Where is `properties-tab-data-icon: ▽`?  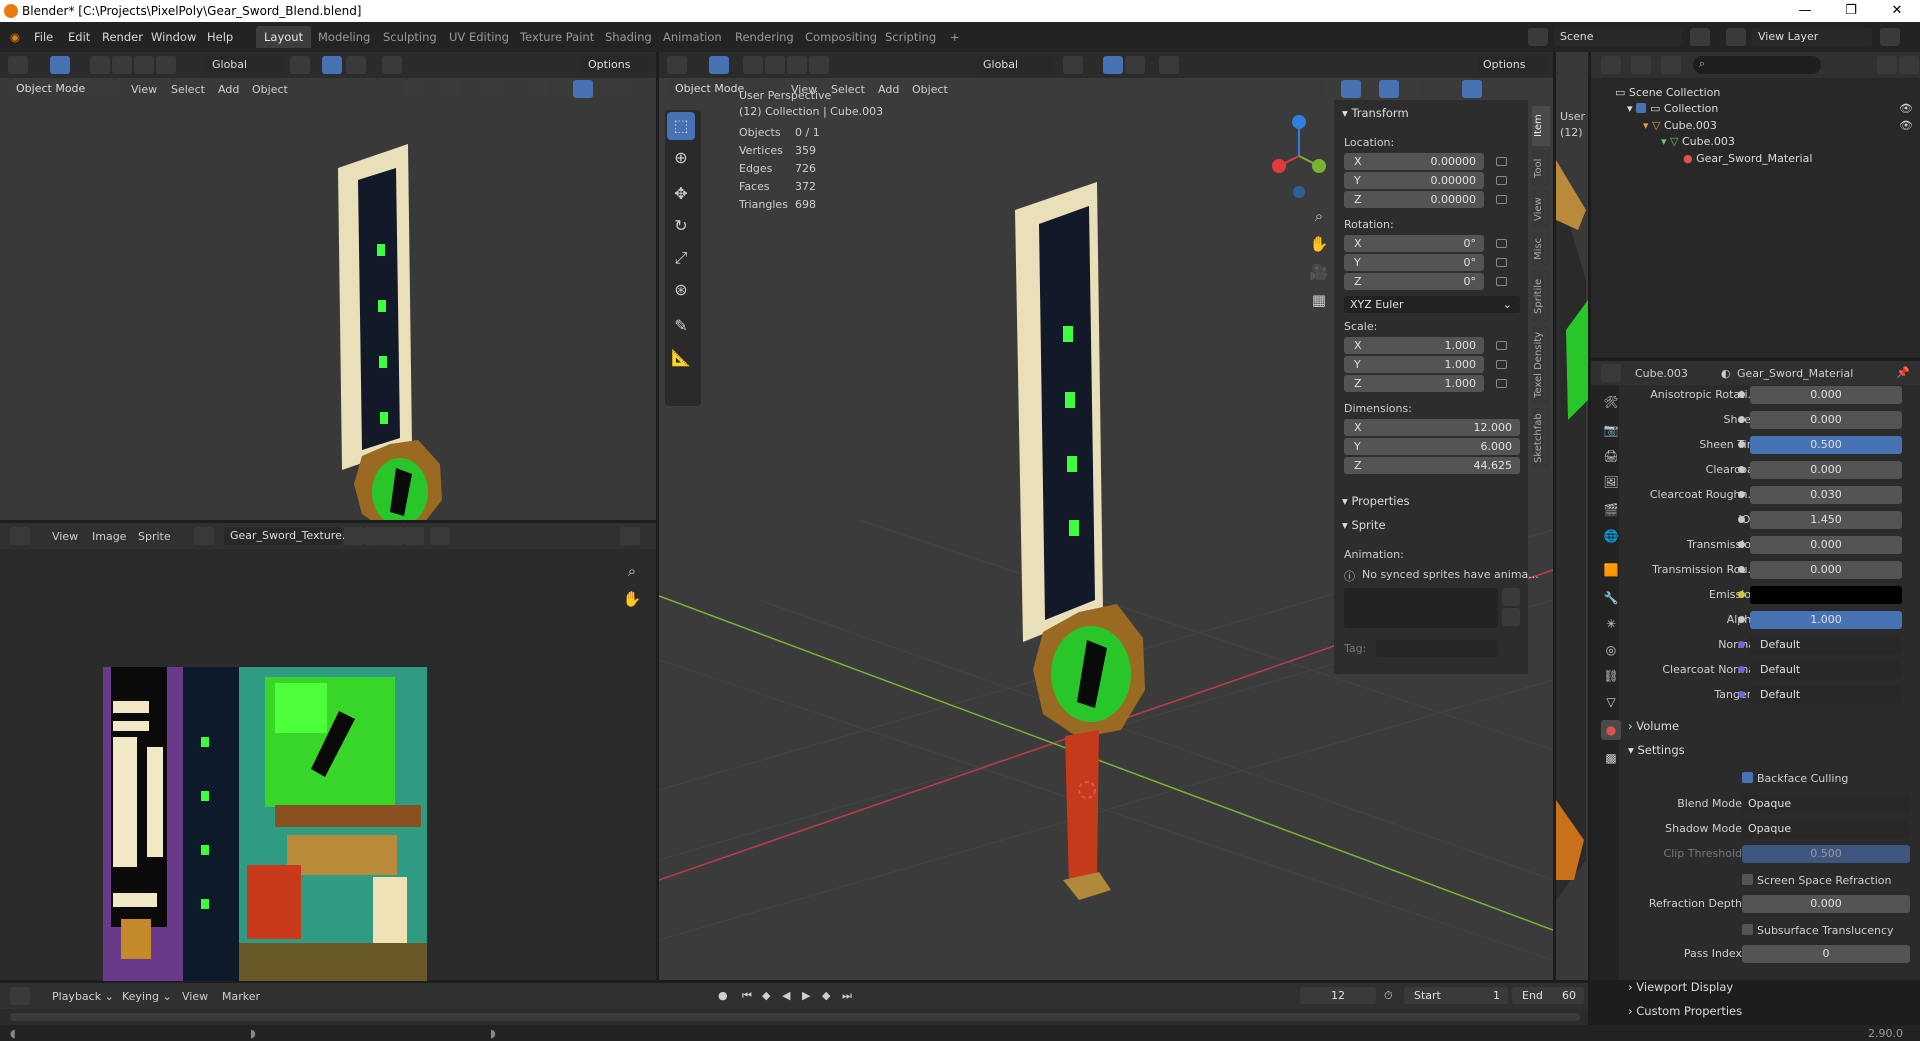
properties-tab-data-icon: ▽ is located at coordinates (1611, 702).